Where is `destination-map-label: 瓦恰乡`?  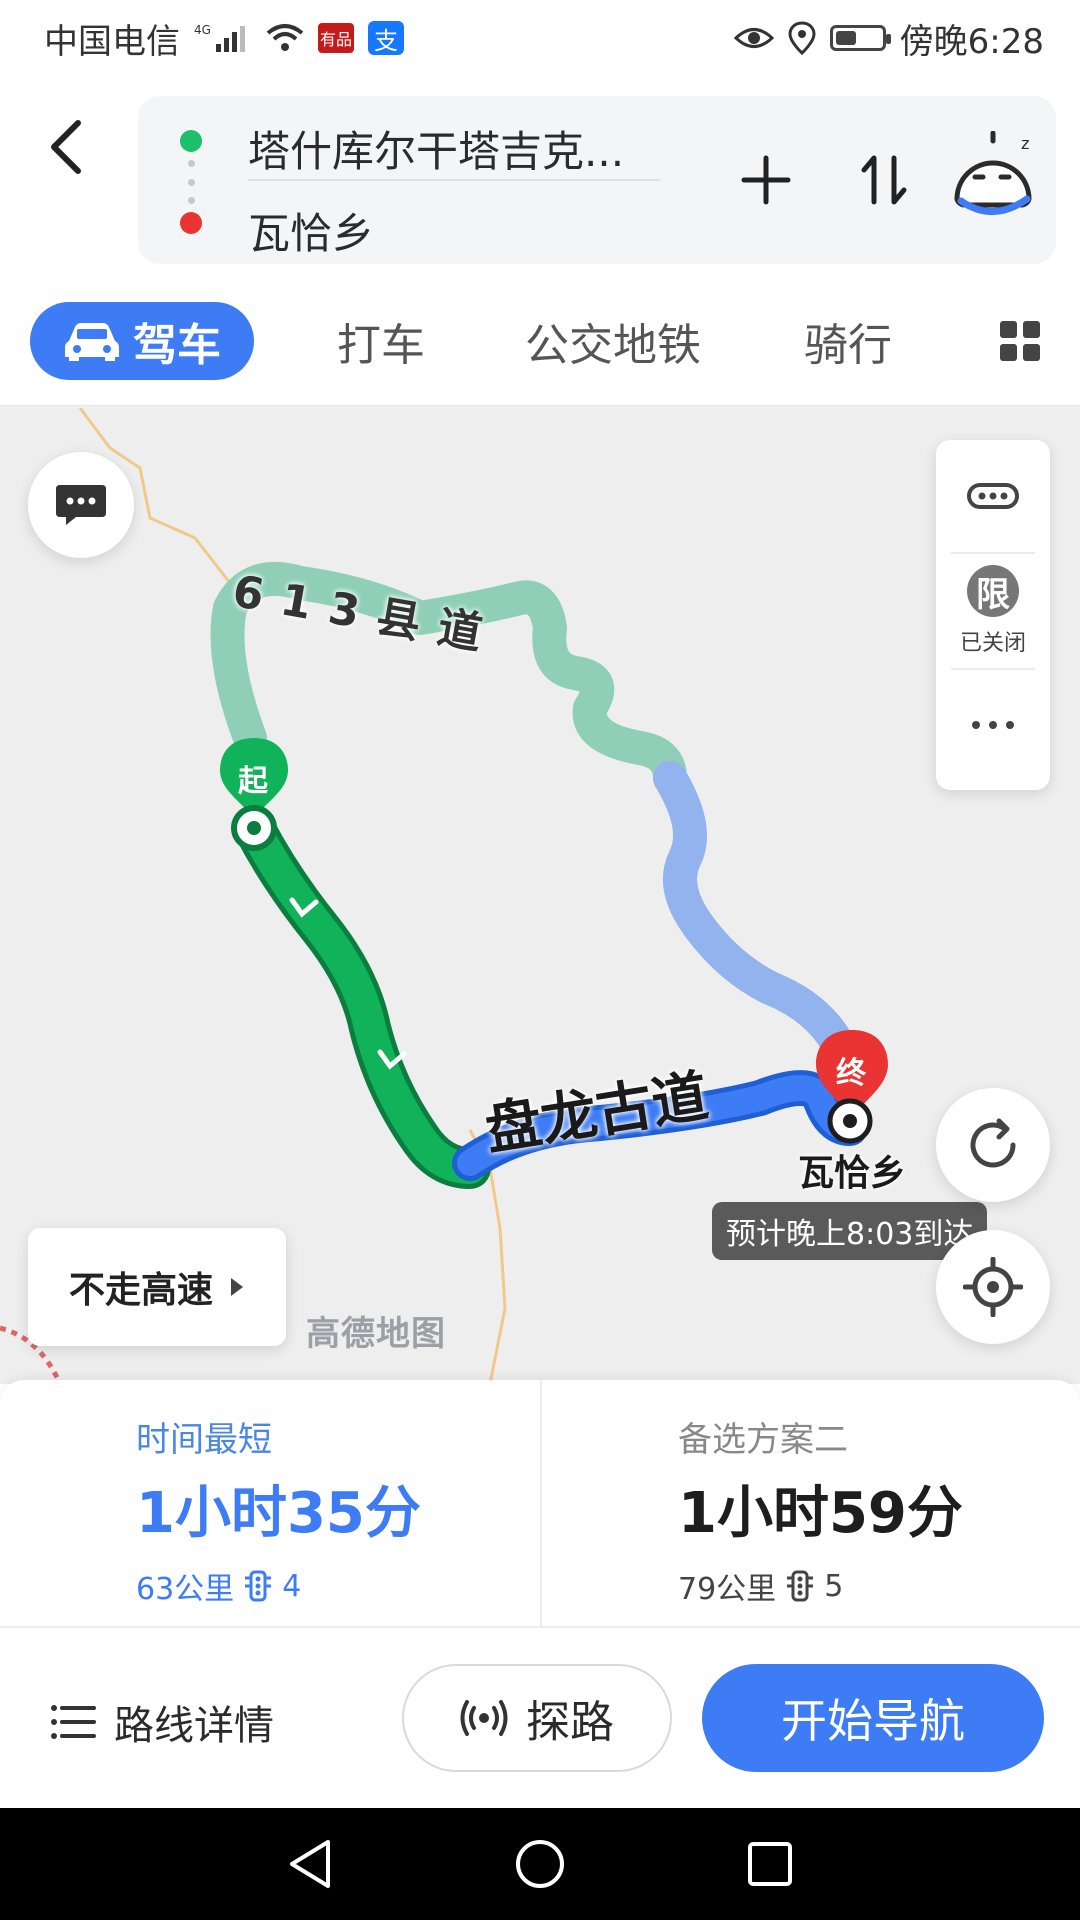
destination-map-label: 瓦恰乡 is located at coordinates (852, 1173).